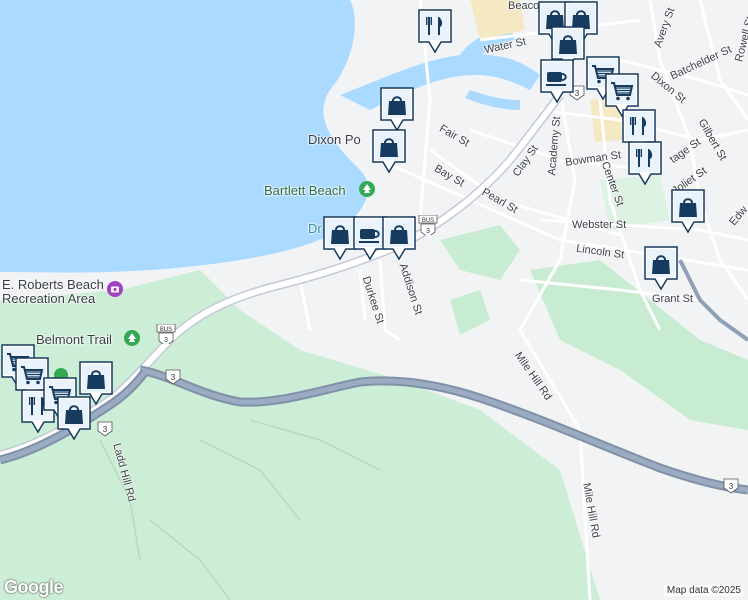 The width and height of the screenshot is (748, 600). I want to click on label-dixon-point: Dixon Po, so click(334, 139).